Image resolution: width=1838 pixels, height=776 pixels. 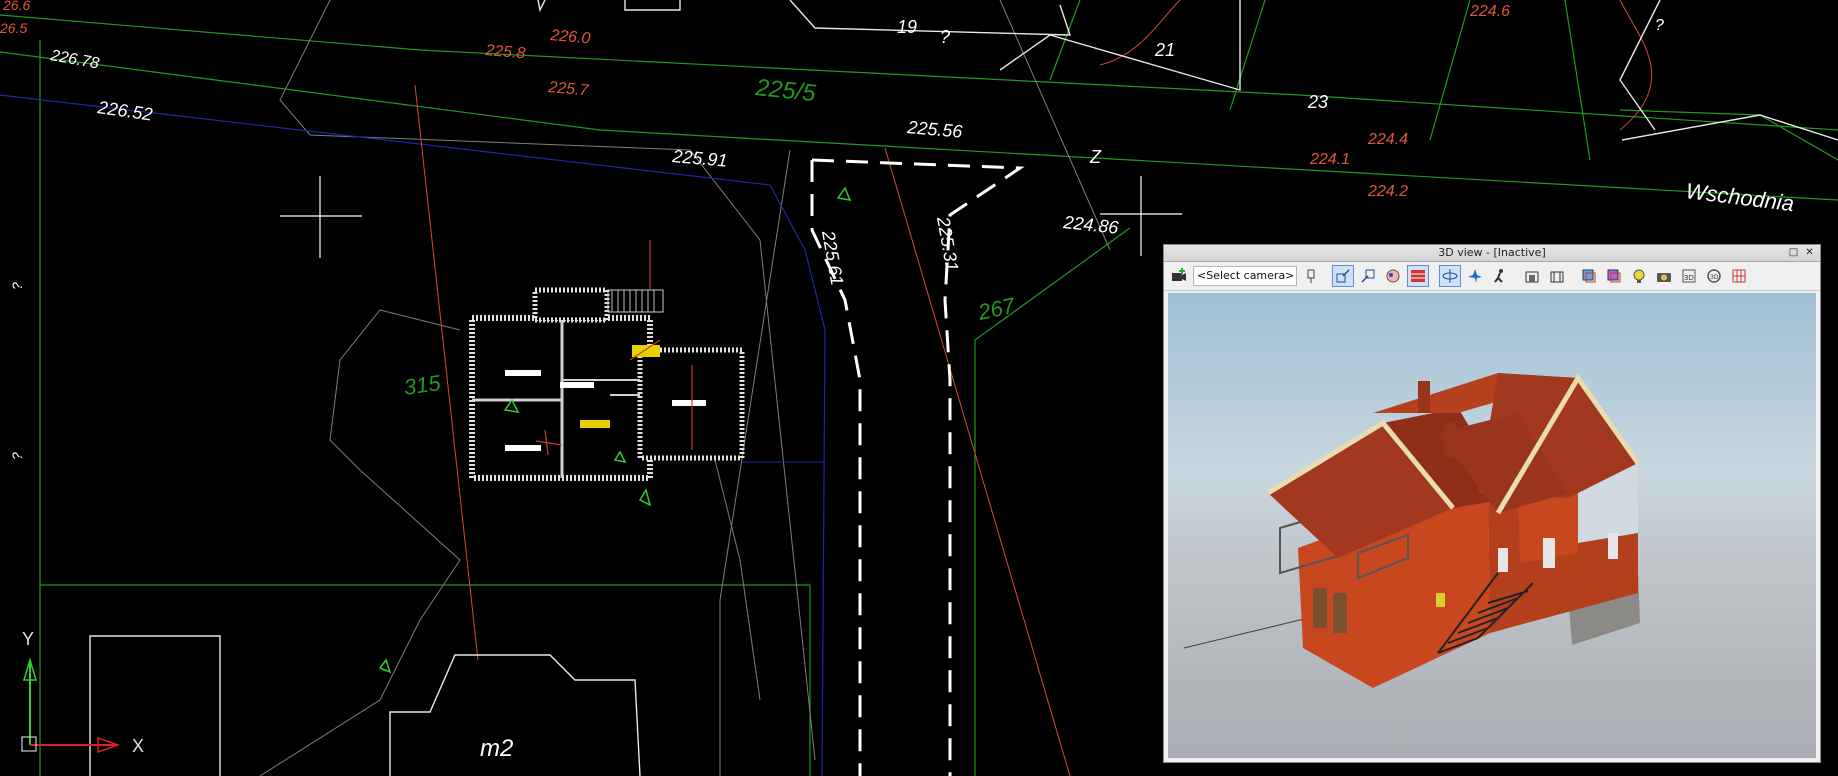 What do you see at coordinates (1343, 276) in the screenshot?
I see `zoom-extents-icon` at bounding box center [1343, 276].